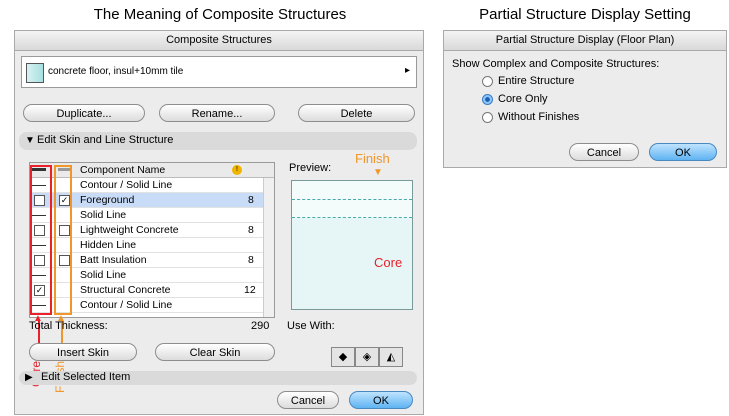 Image resolution: width=729 pixels, height=416 pixels. Describe the element at coordinates (352, 200) in the screenshot. I see `hidden-line` at that location.